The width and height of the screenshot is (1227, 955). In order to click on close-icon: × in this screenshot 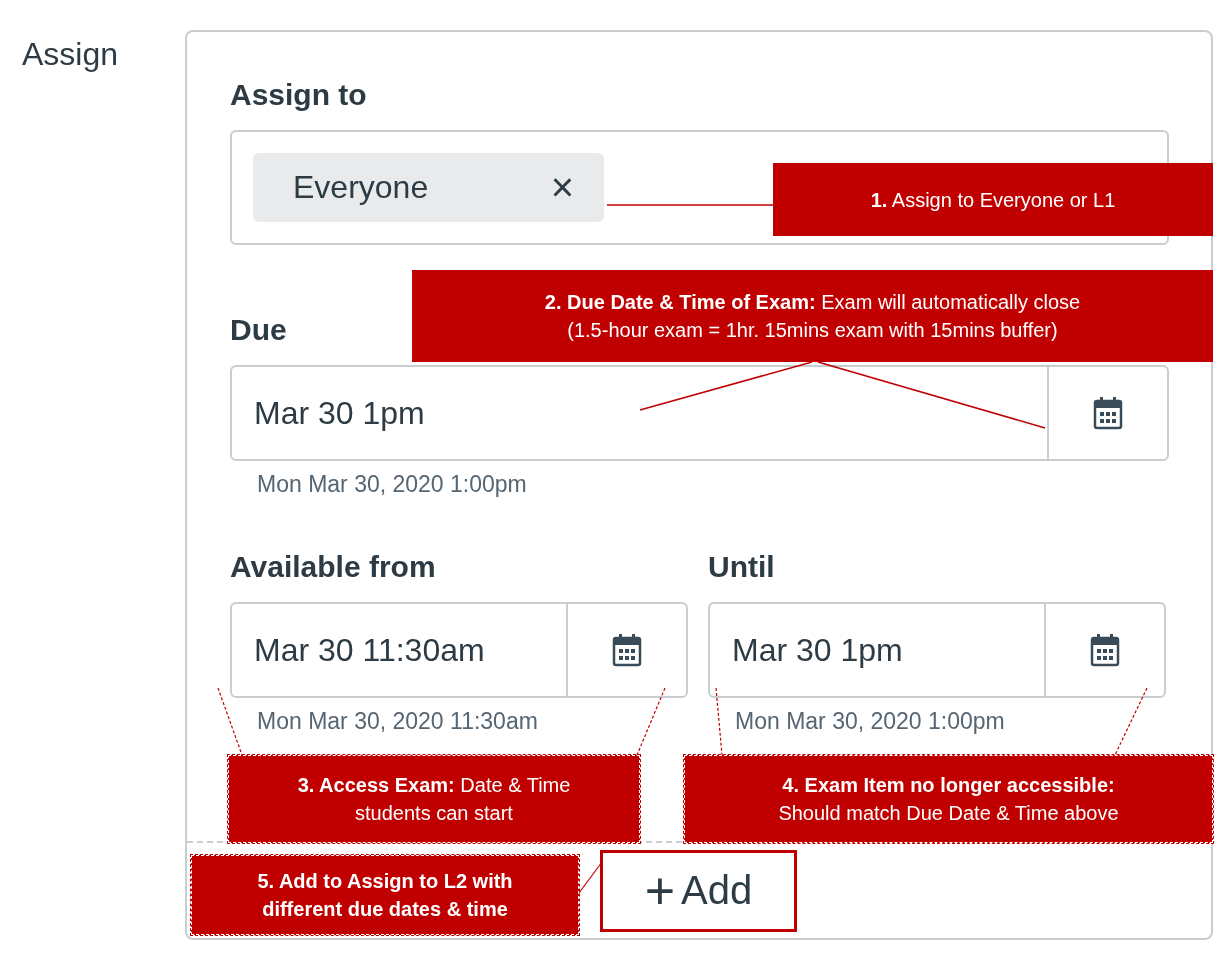, I will do `click(562, 187)`.